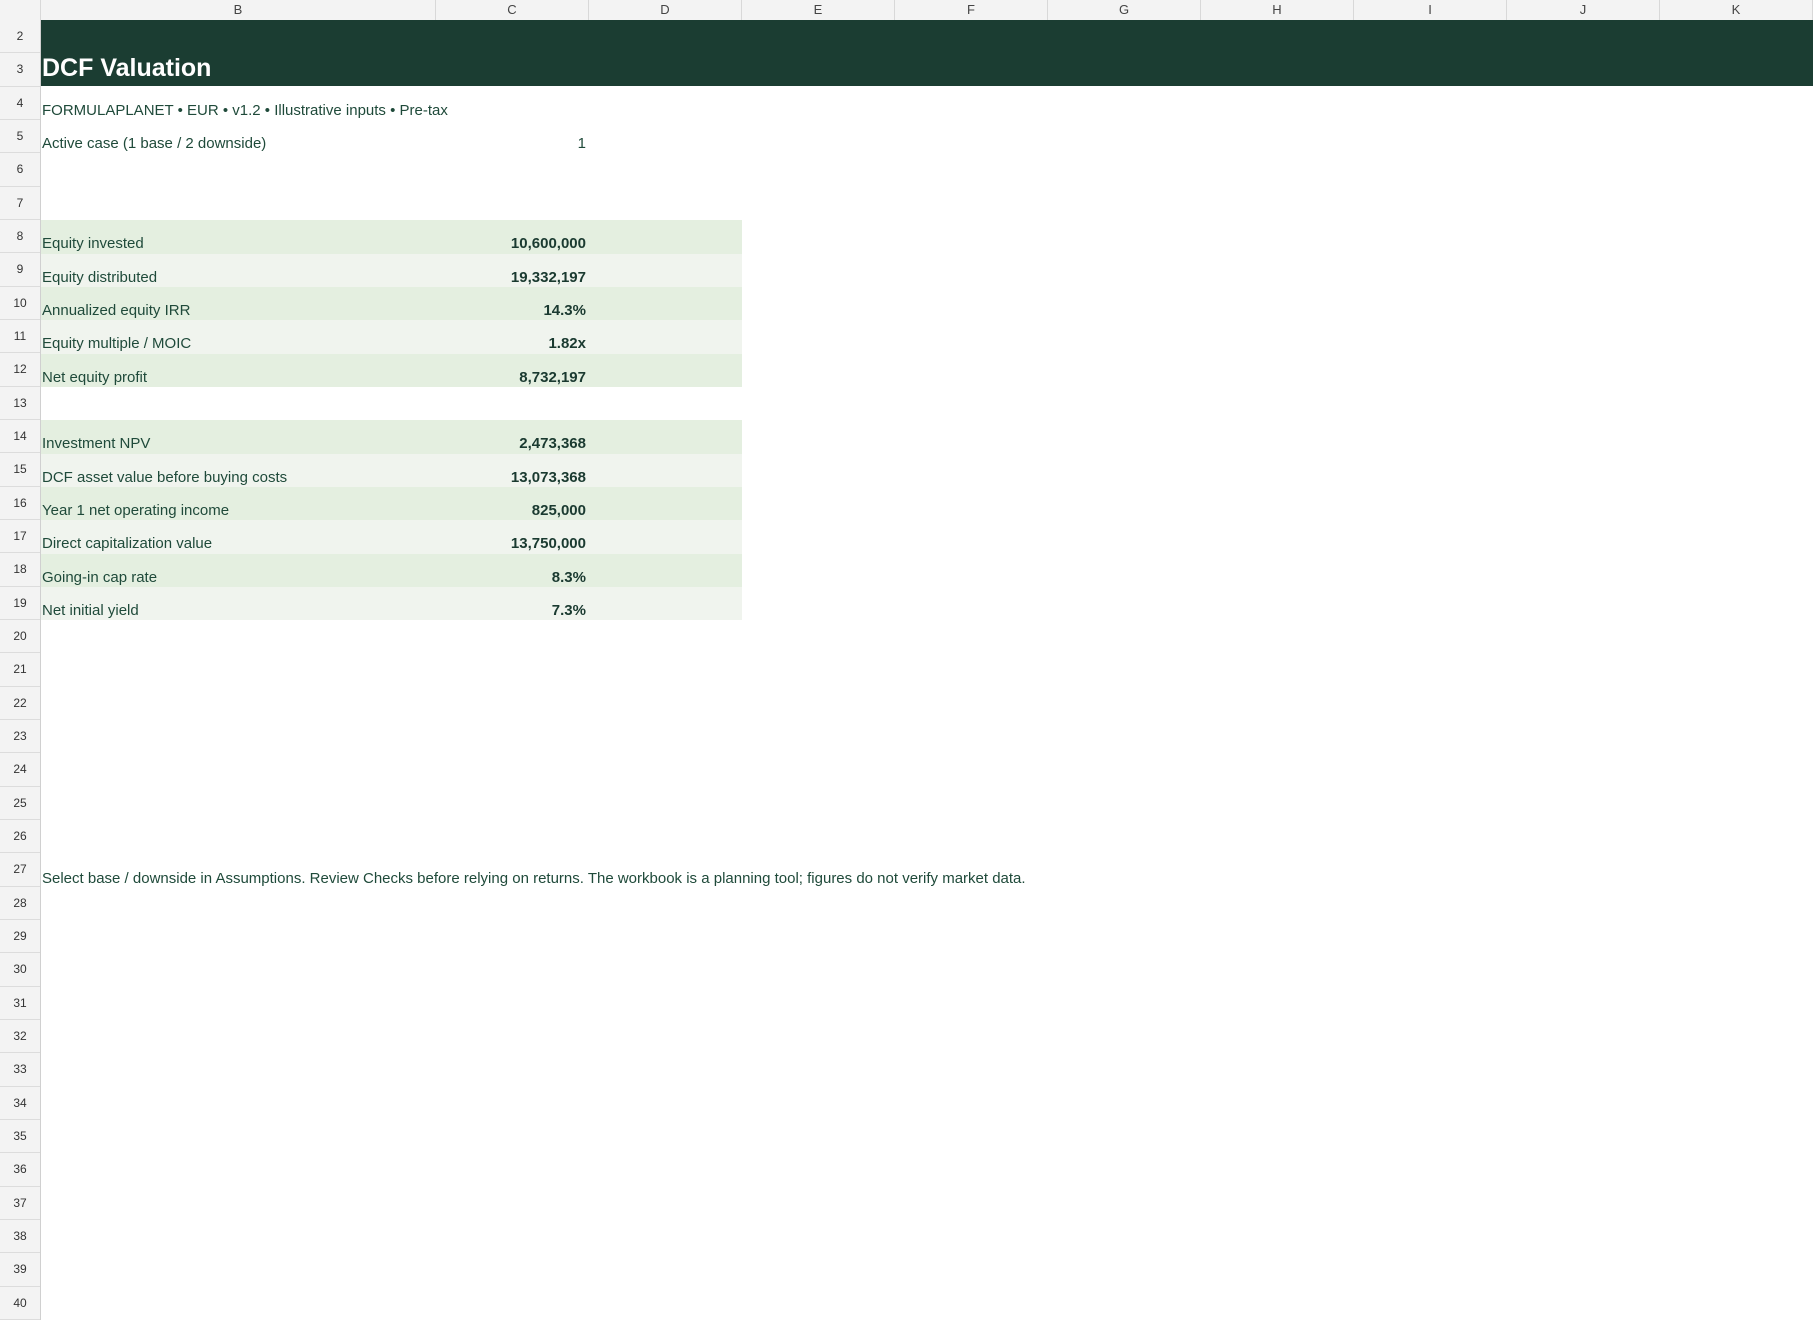 The width and height of the screenshot is (1813, 1320). What do you see at coordinates (20, 237) in the screenshot?
I see `row-header-8: 8` at bounding box center [20, 237].